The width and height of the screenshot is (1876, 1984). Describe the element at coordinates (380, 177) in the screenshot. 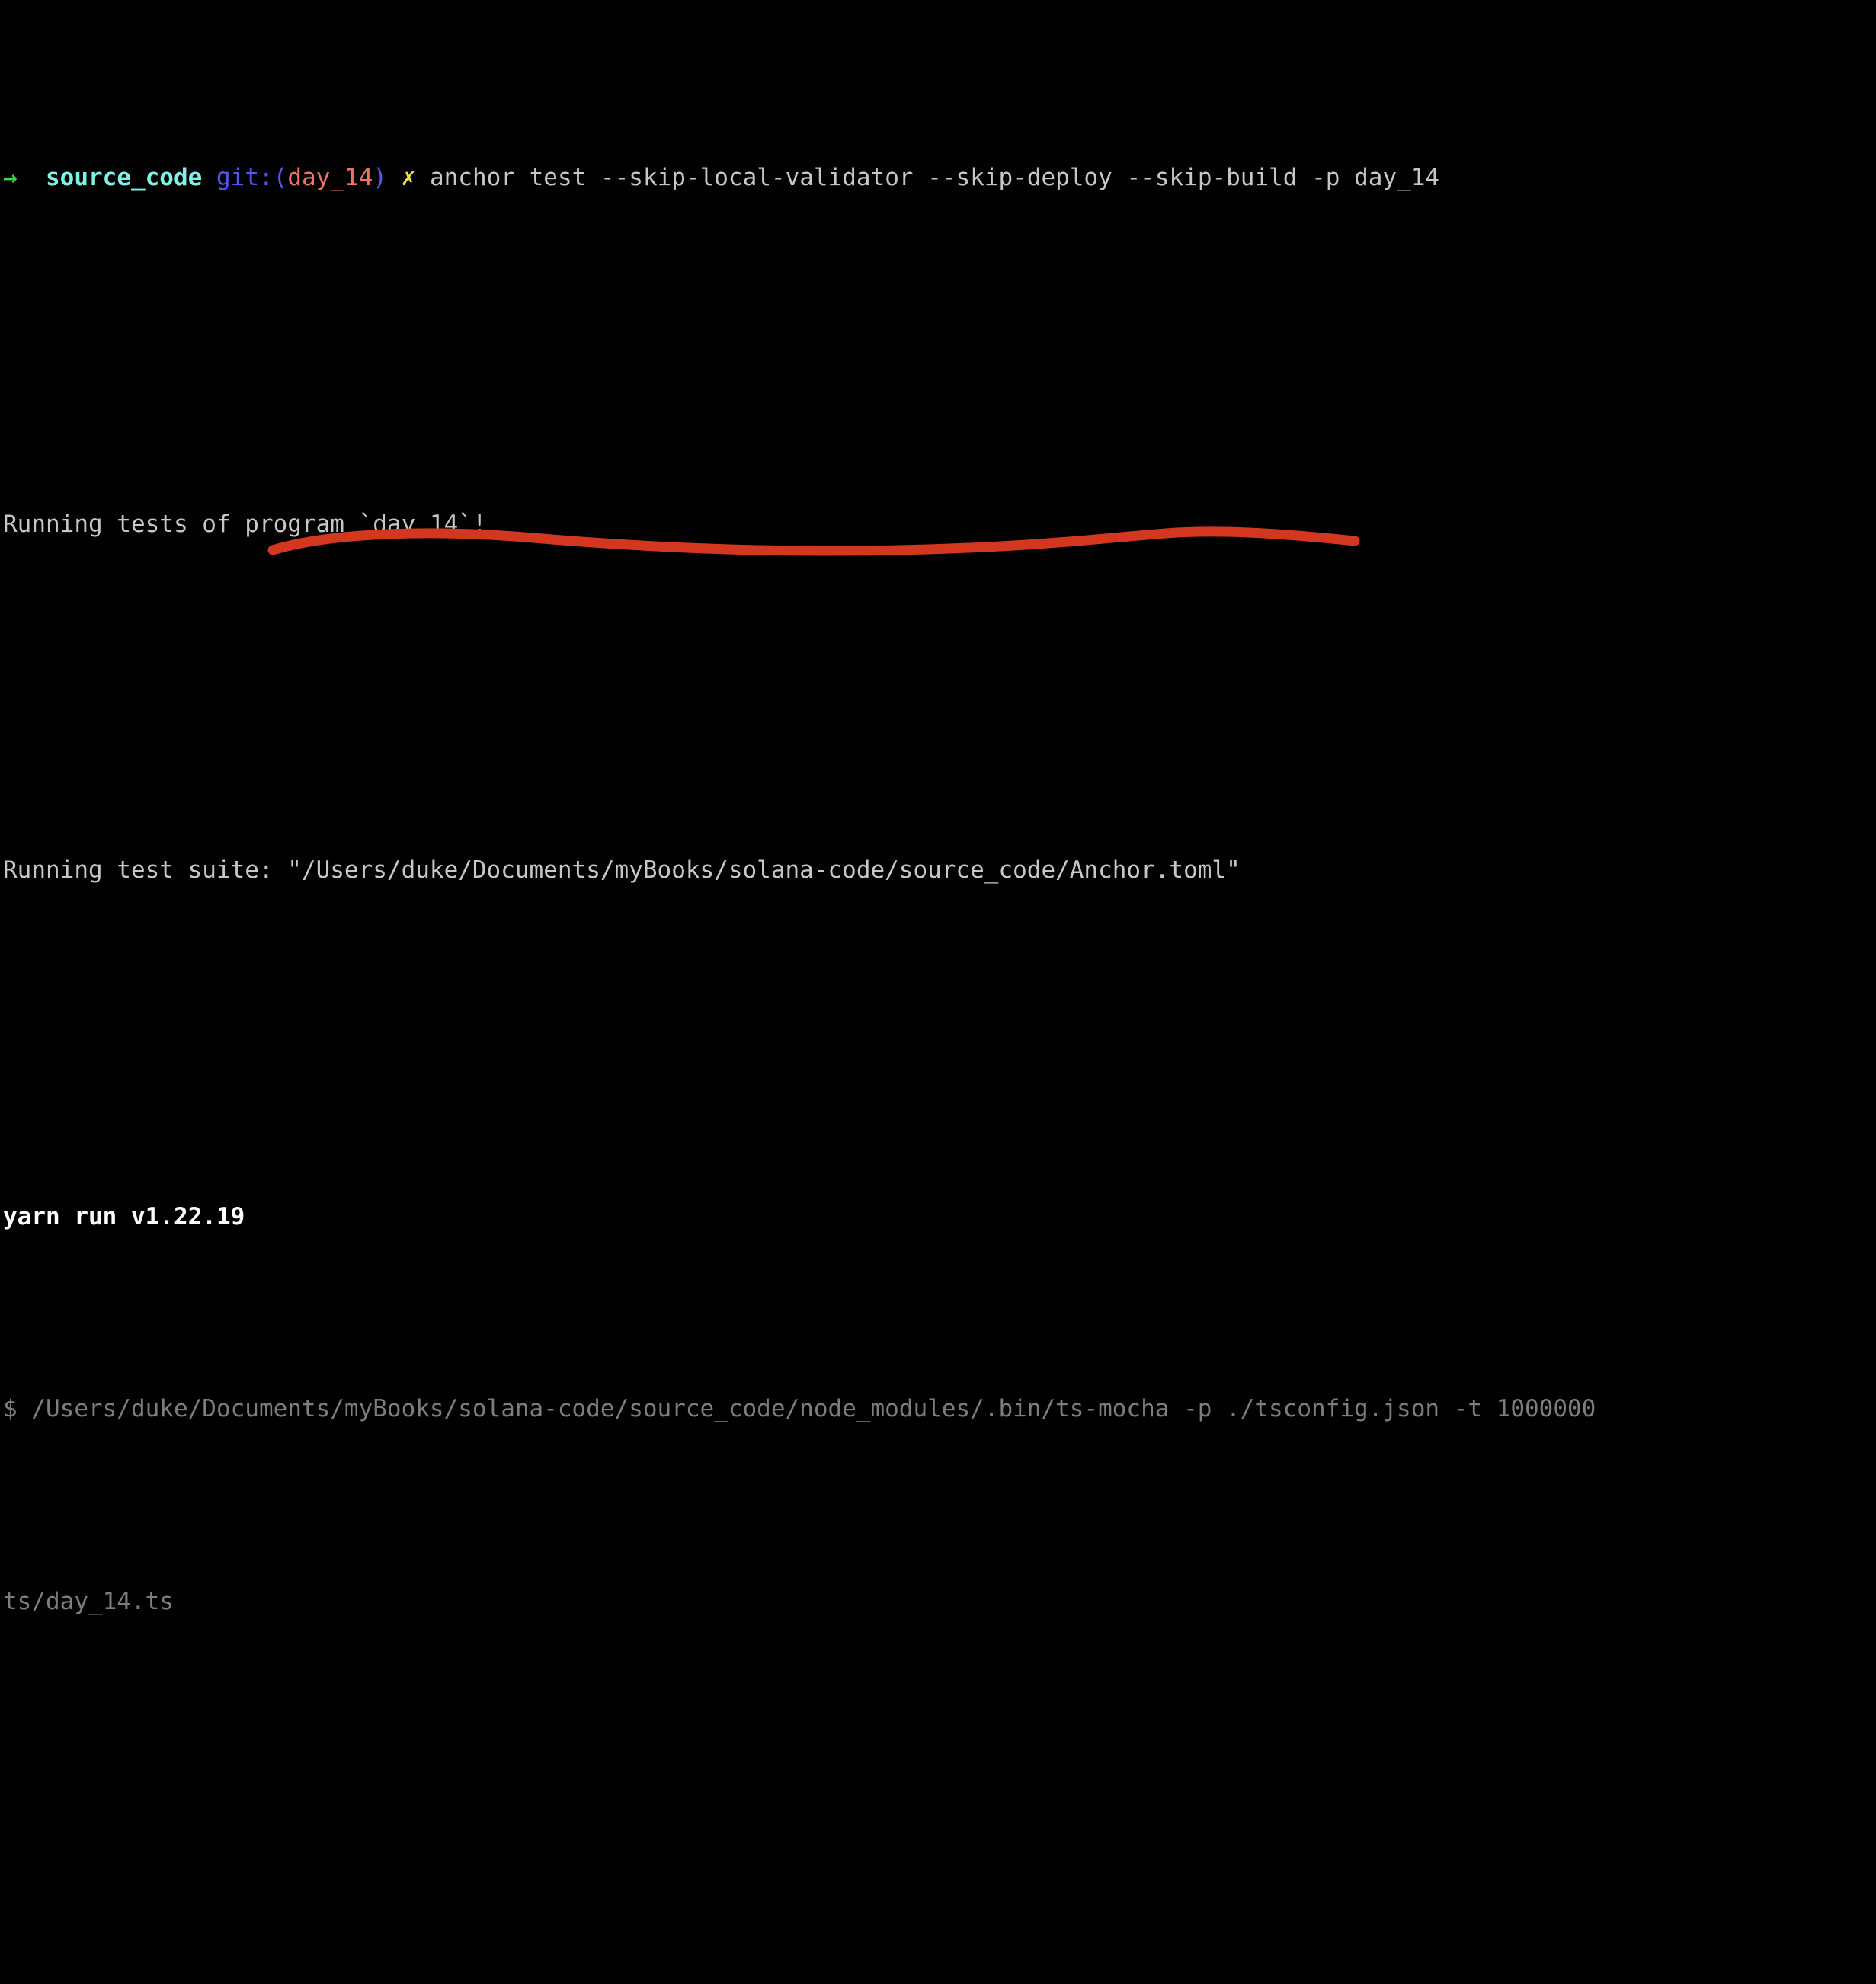

I see `git-close-paren: )` at that location.